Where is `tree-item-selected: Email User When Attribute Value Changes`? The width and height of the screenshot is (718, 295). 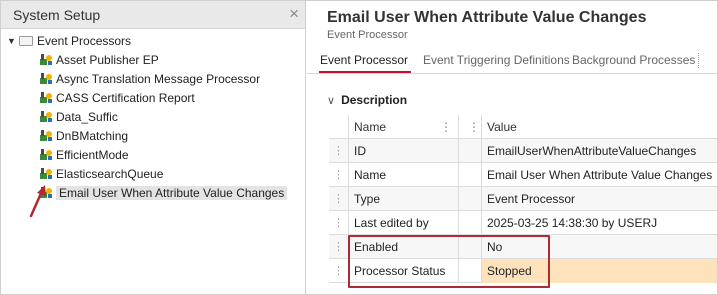
tree-item-selected: Email User When Attribute Value Changes is located at coordinates (163, 193).